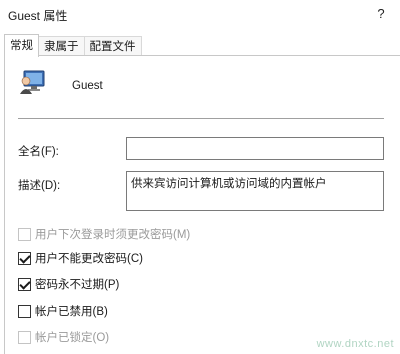 The height and width of the screenshot is (354, 400). I want to click on checkbox-password-never-expires: 密码永不过期(P), so click(68, 284).